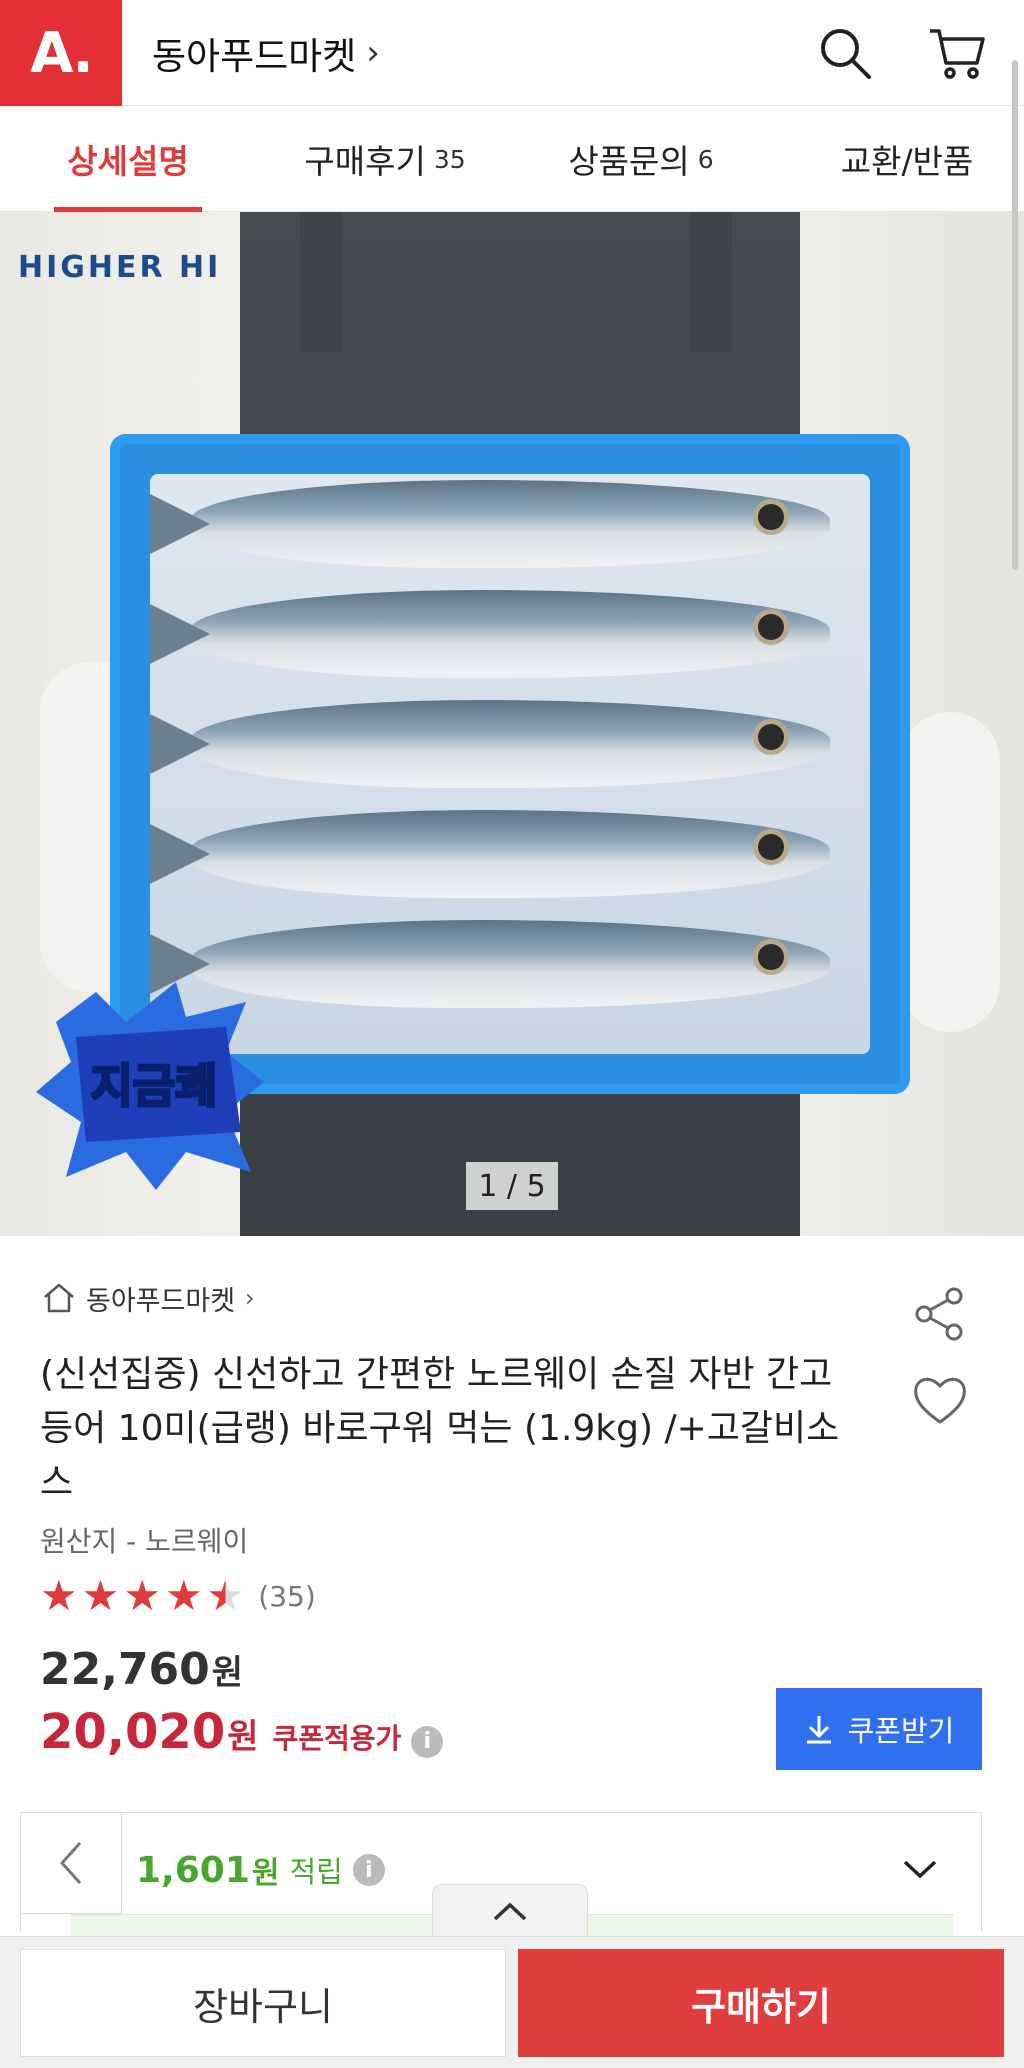 The height and width of the screenshot is (2068, 1024). I want to click on app-logo: A., so click(61, 53).